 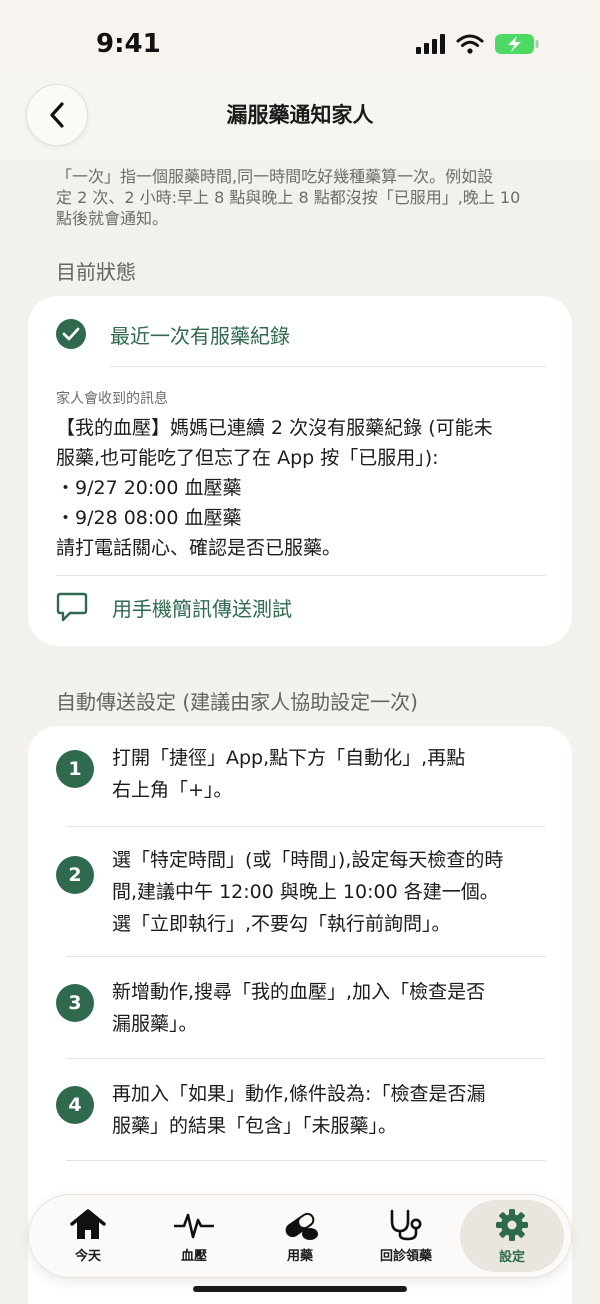 What do you see at coordinates (75, 1105) in the screenshot?
I see `step-number: 4` at bounding box center [75, 1105].